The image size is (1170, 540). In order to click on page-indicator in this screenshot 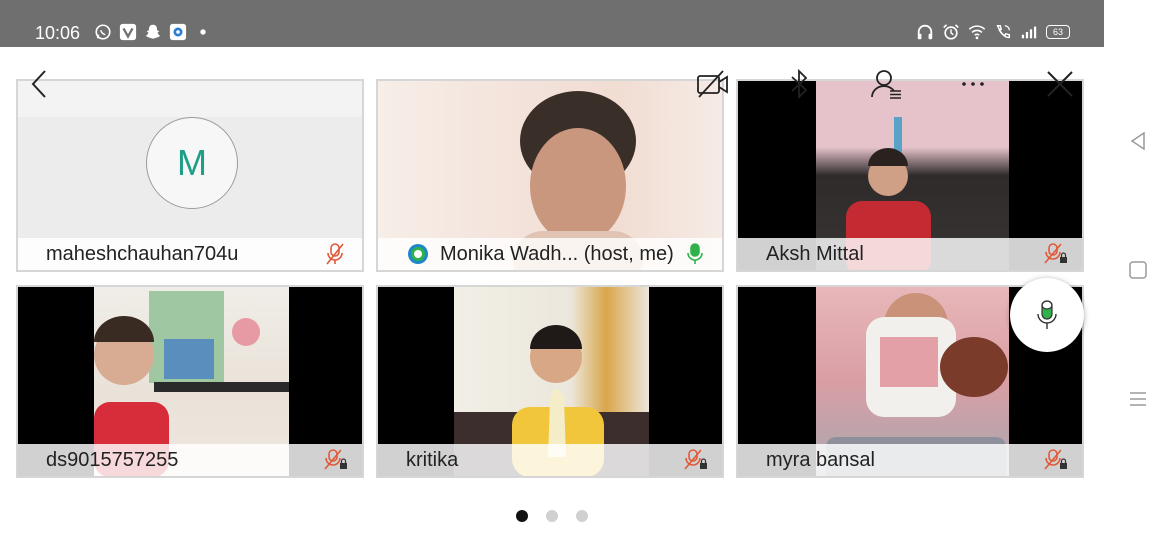, I will do `click(552, 516)`.